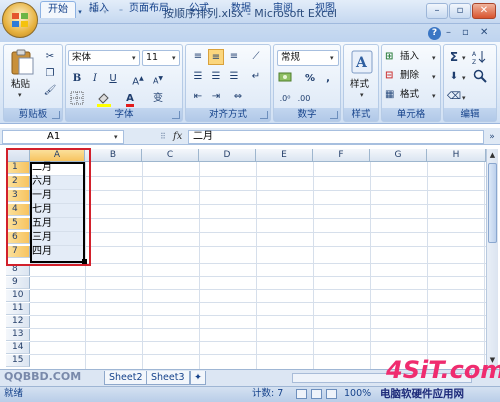  I want to click on grow-font-icon: A▲, so click(138, 79).